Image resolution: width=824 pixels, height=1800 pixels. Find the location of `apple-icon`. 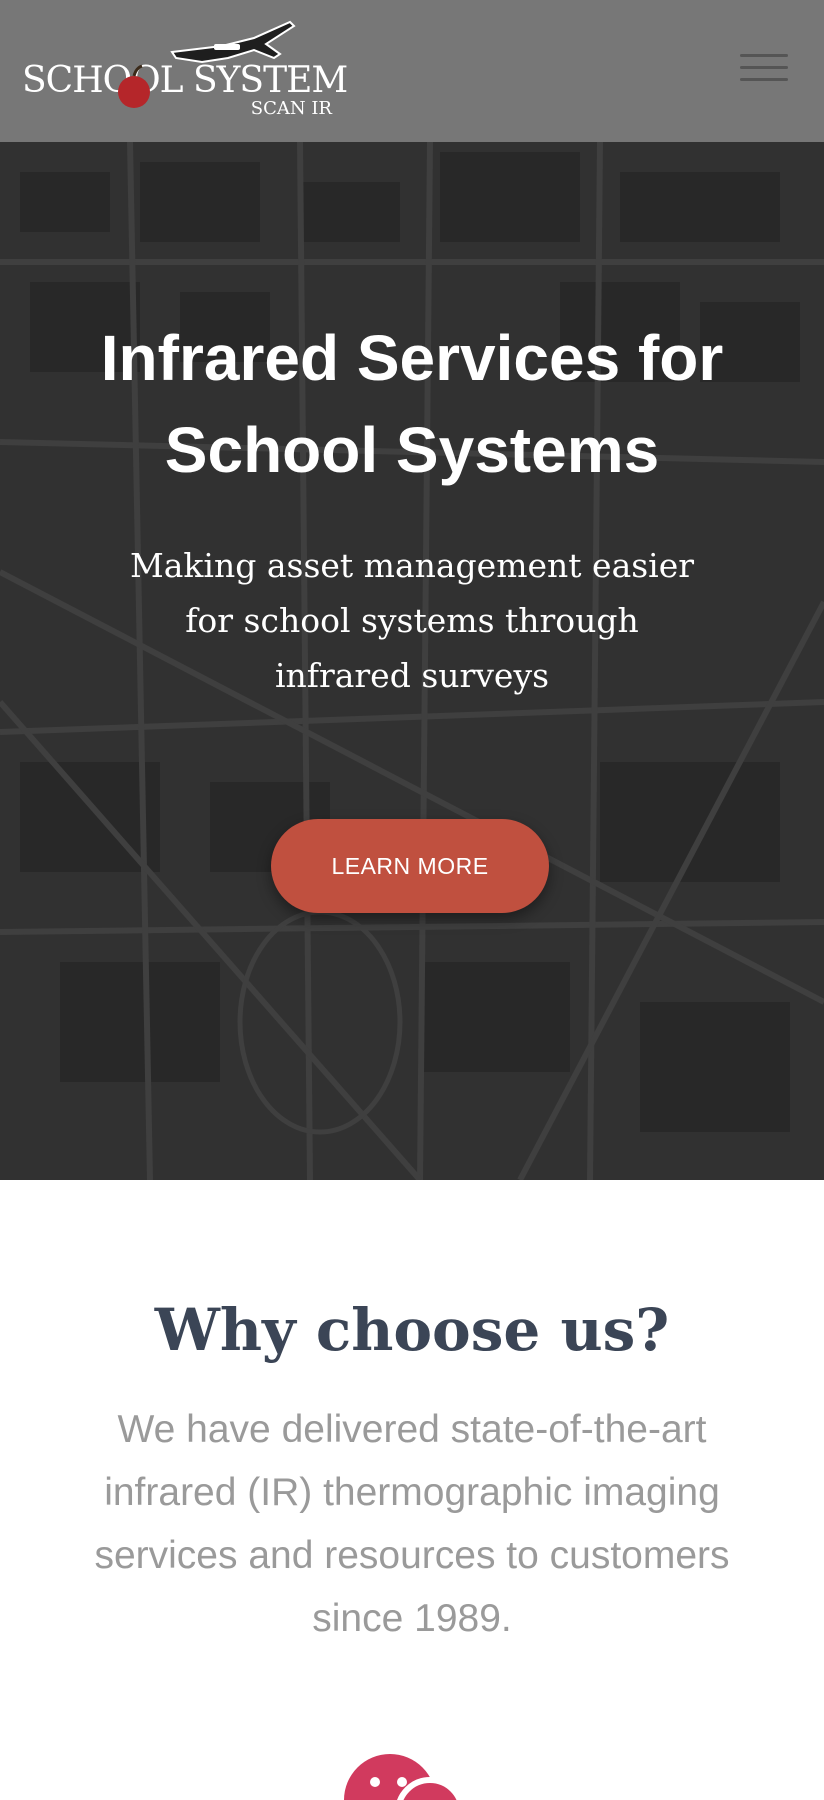

apple-icon is located at coordinates (134, 86).